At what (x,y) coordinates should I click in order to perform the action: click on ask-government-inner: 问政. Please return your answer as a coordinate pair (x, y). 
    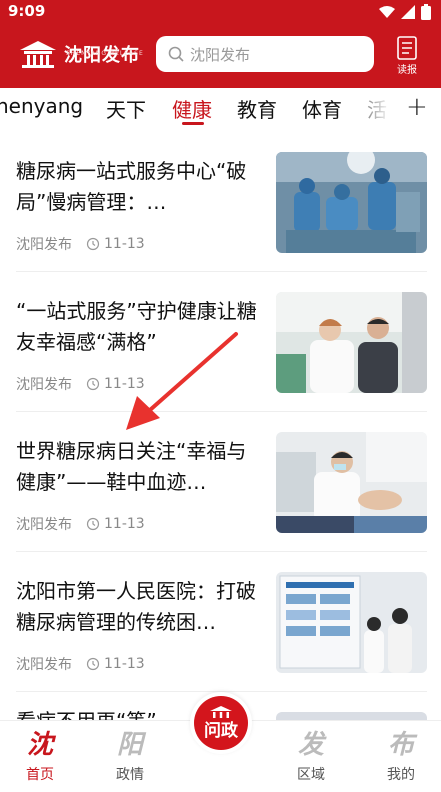
    Looking at the image, I should click on (221, 723).